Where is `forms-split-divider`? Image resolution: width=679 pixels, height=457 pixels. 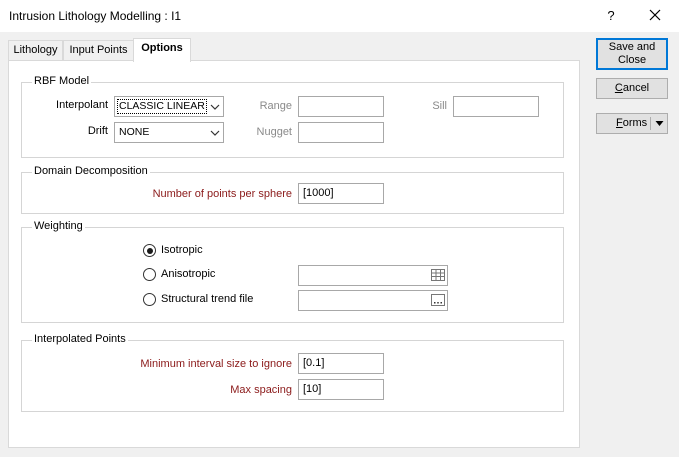 forms-split-divider is located at coordinates (650, 123).